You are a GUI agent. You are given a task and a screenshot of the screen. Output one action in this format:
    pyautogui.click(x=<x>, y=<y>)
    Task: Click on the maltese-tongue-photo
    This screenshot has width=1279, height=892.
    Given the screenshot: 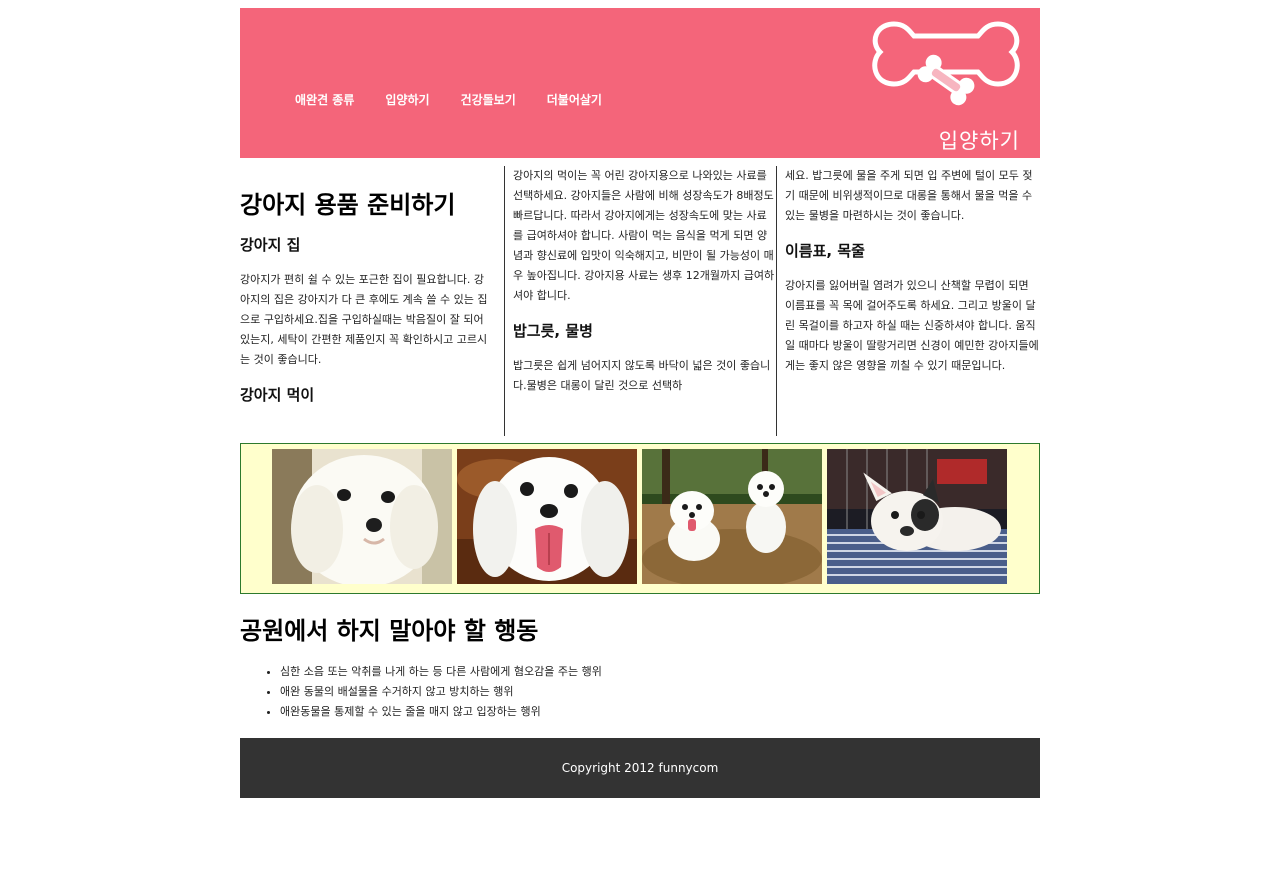 What is the action you would take?
    pyautogui.click(x=547, y=516)
    